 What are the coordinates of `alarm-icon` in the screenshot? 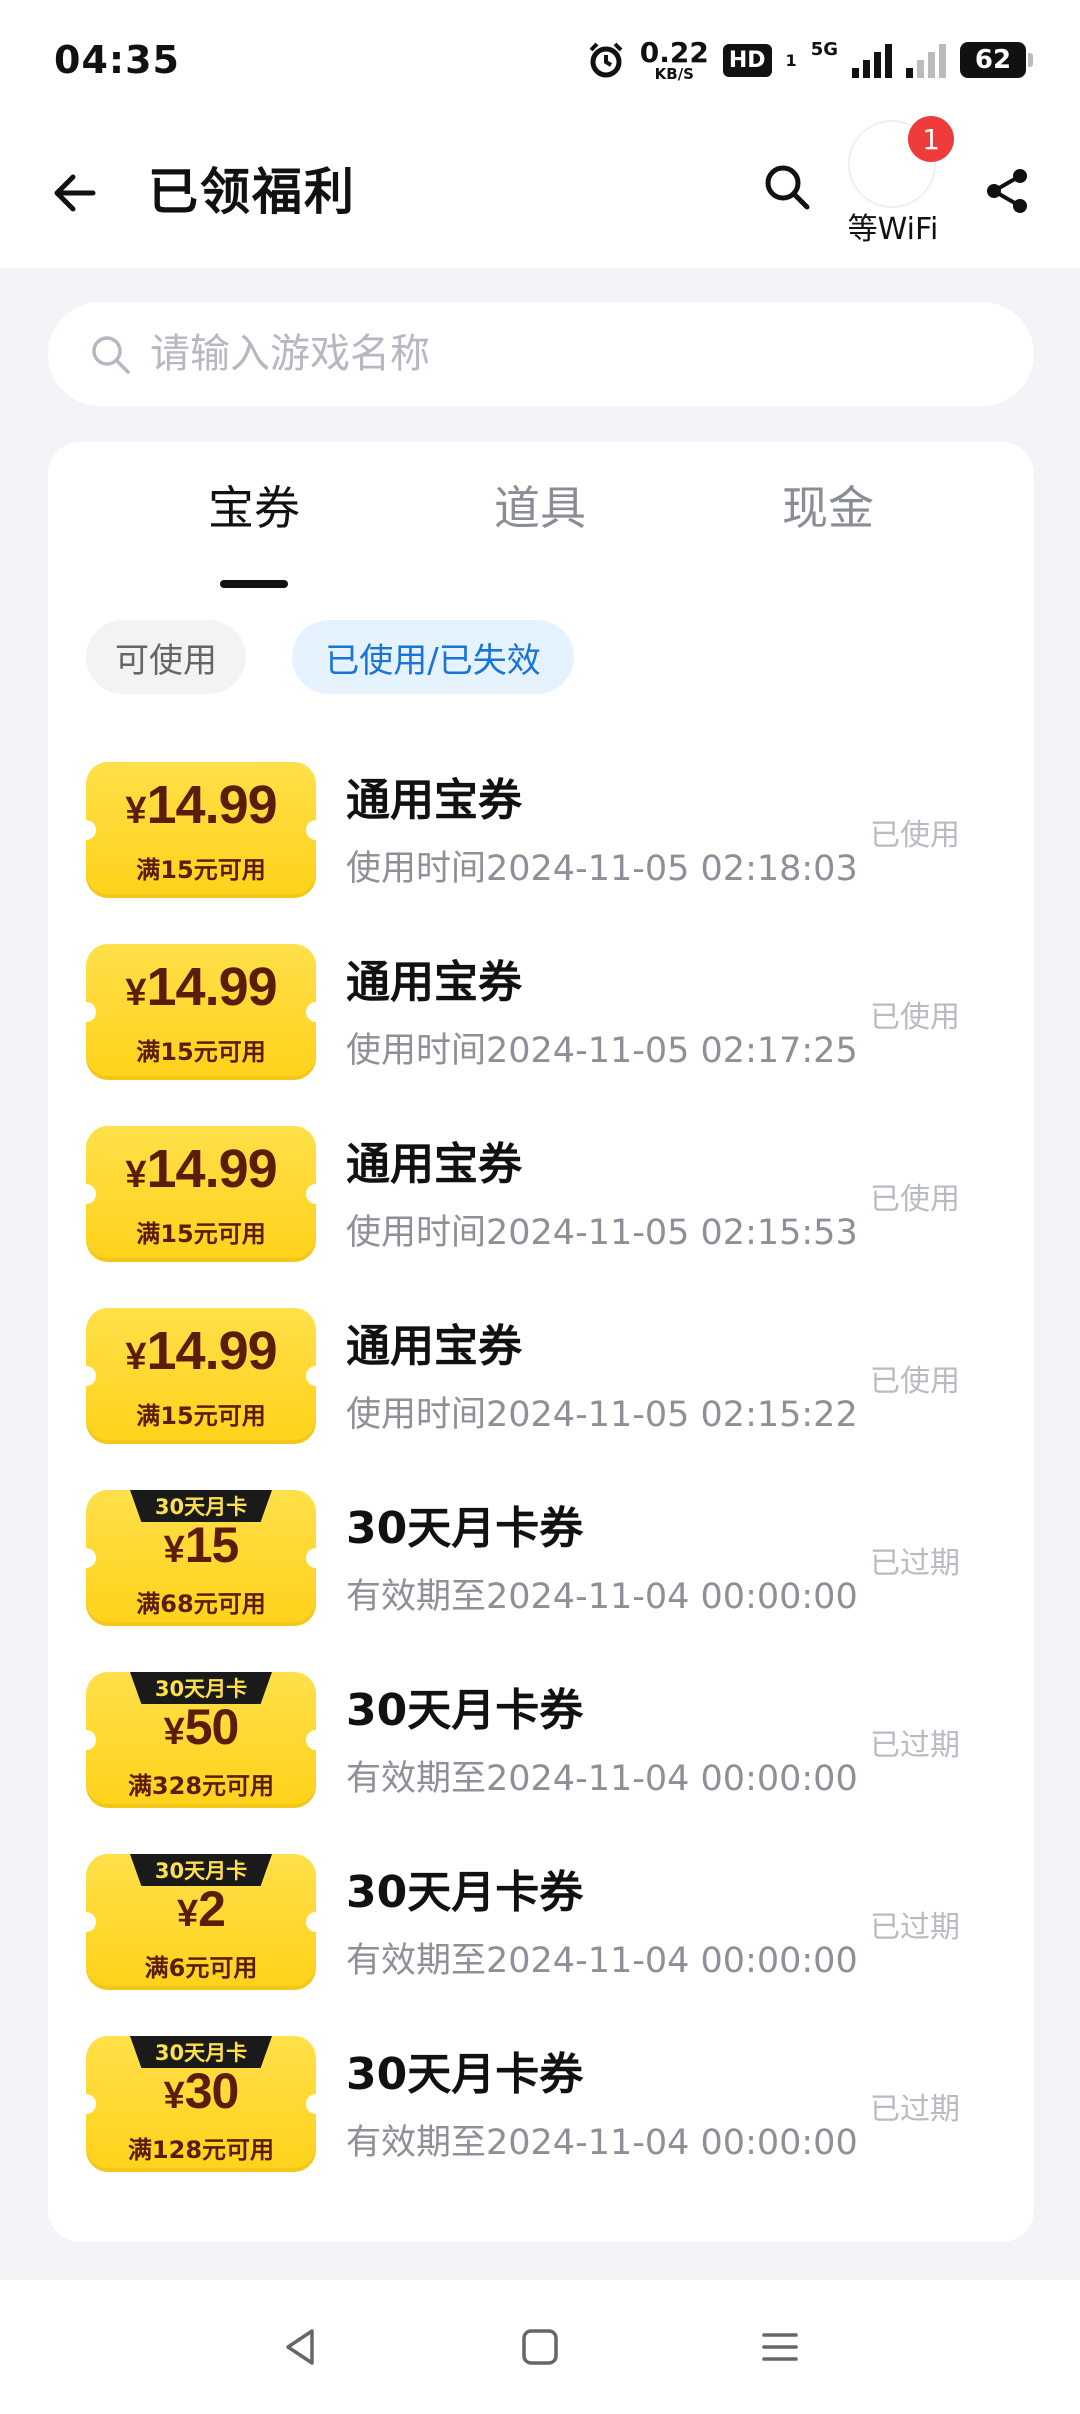 It's located at (606, 60).